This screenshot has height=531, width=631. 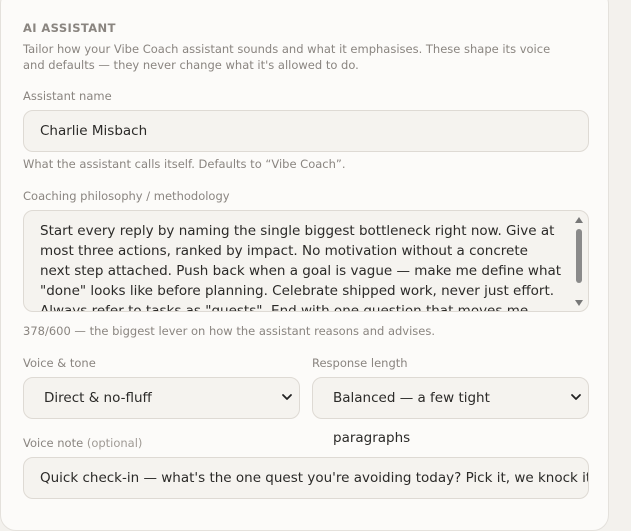 I want to click on voice-note-label: Voice note (optional), so click(x=82, y=443).